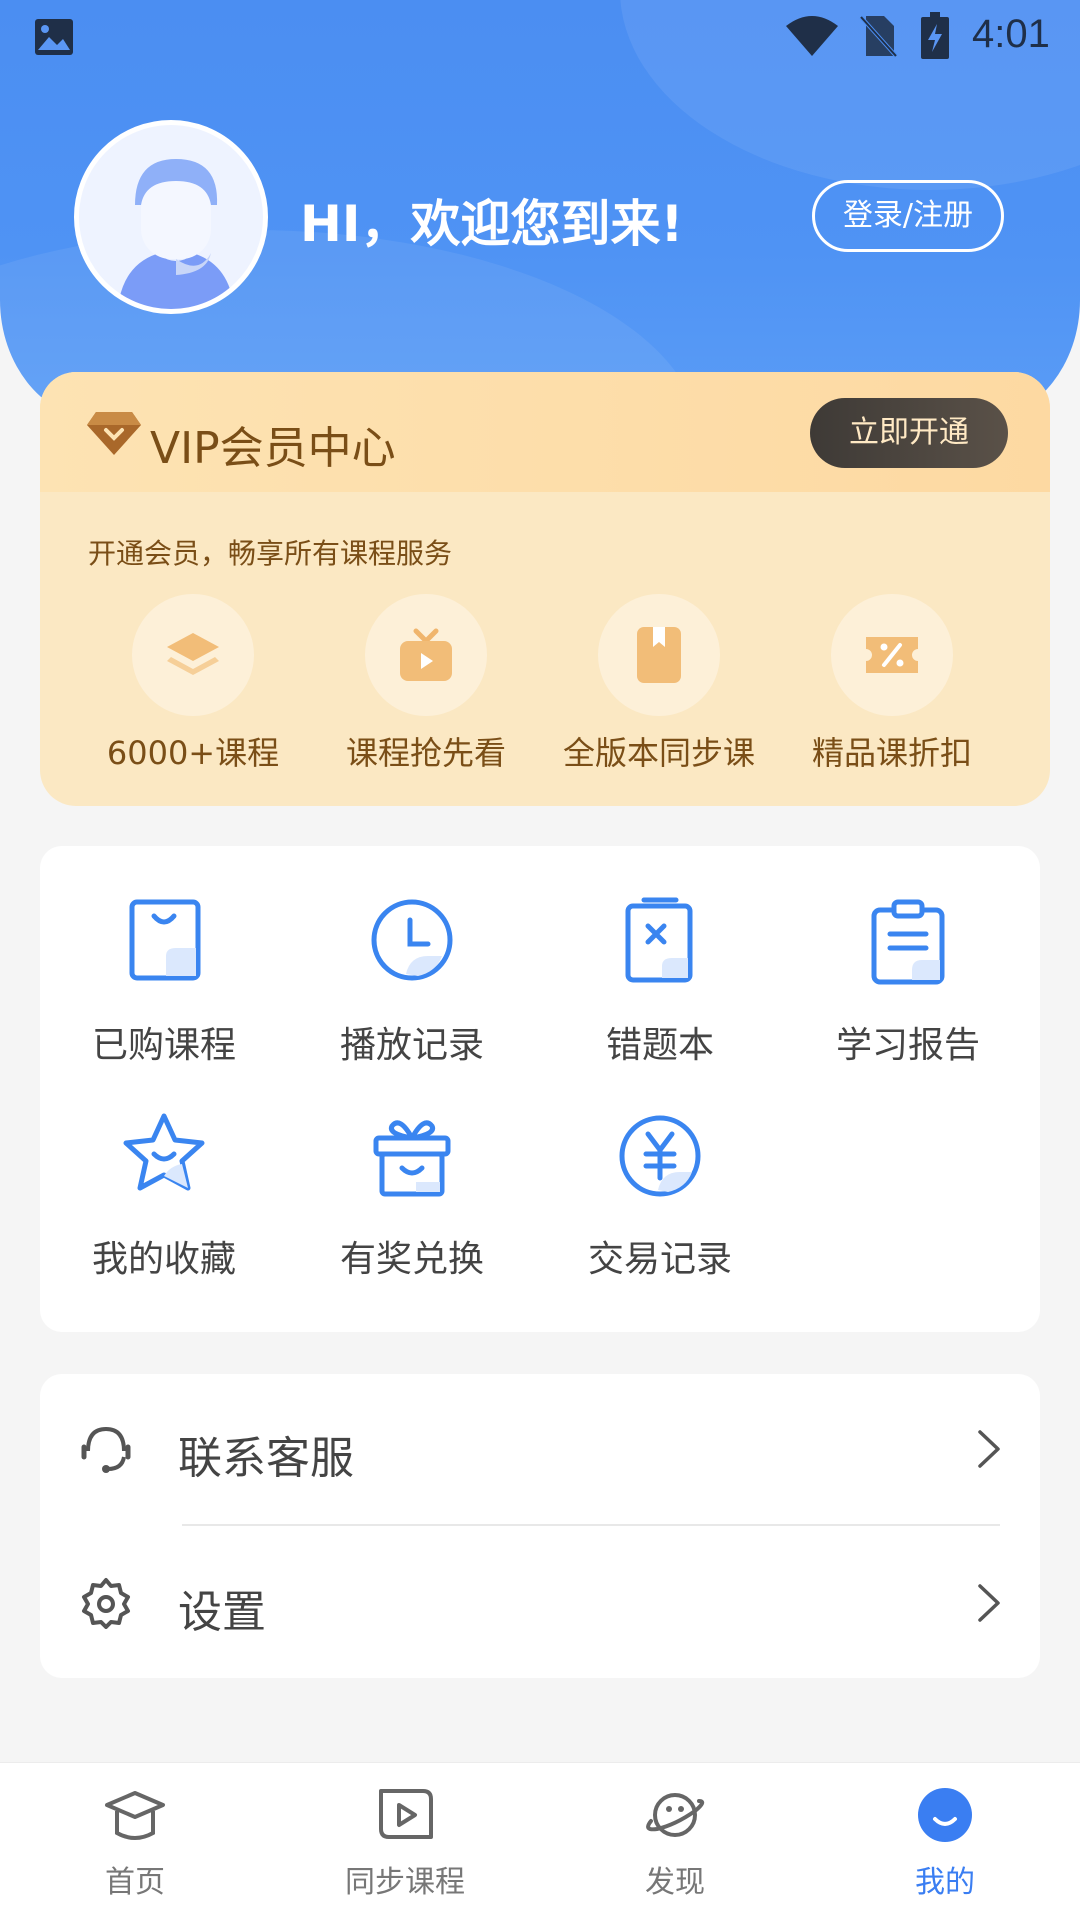 The height and width of the screenshot is (1920, 1080). Describe the element at coordinates (426, 654) in the screenshot. I see `tv-play-icon` at that location.